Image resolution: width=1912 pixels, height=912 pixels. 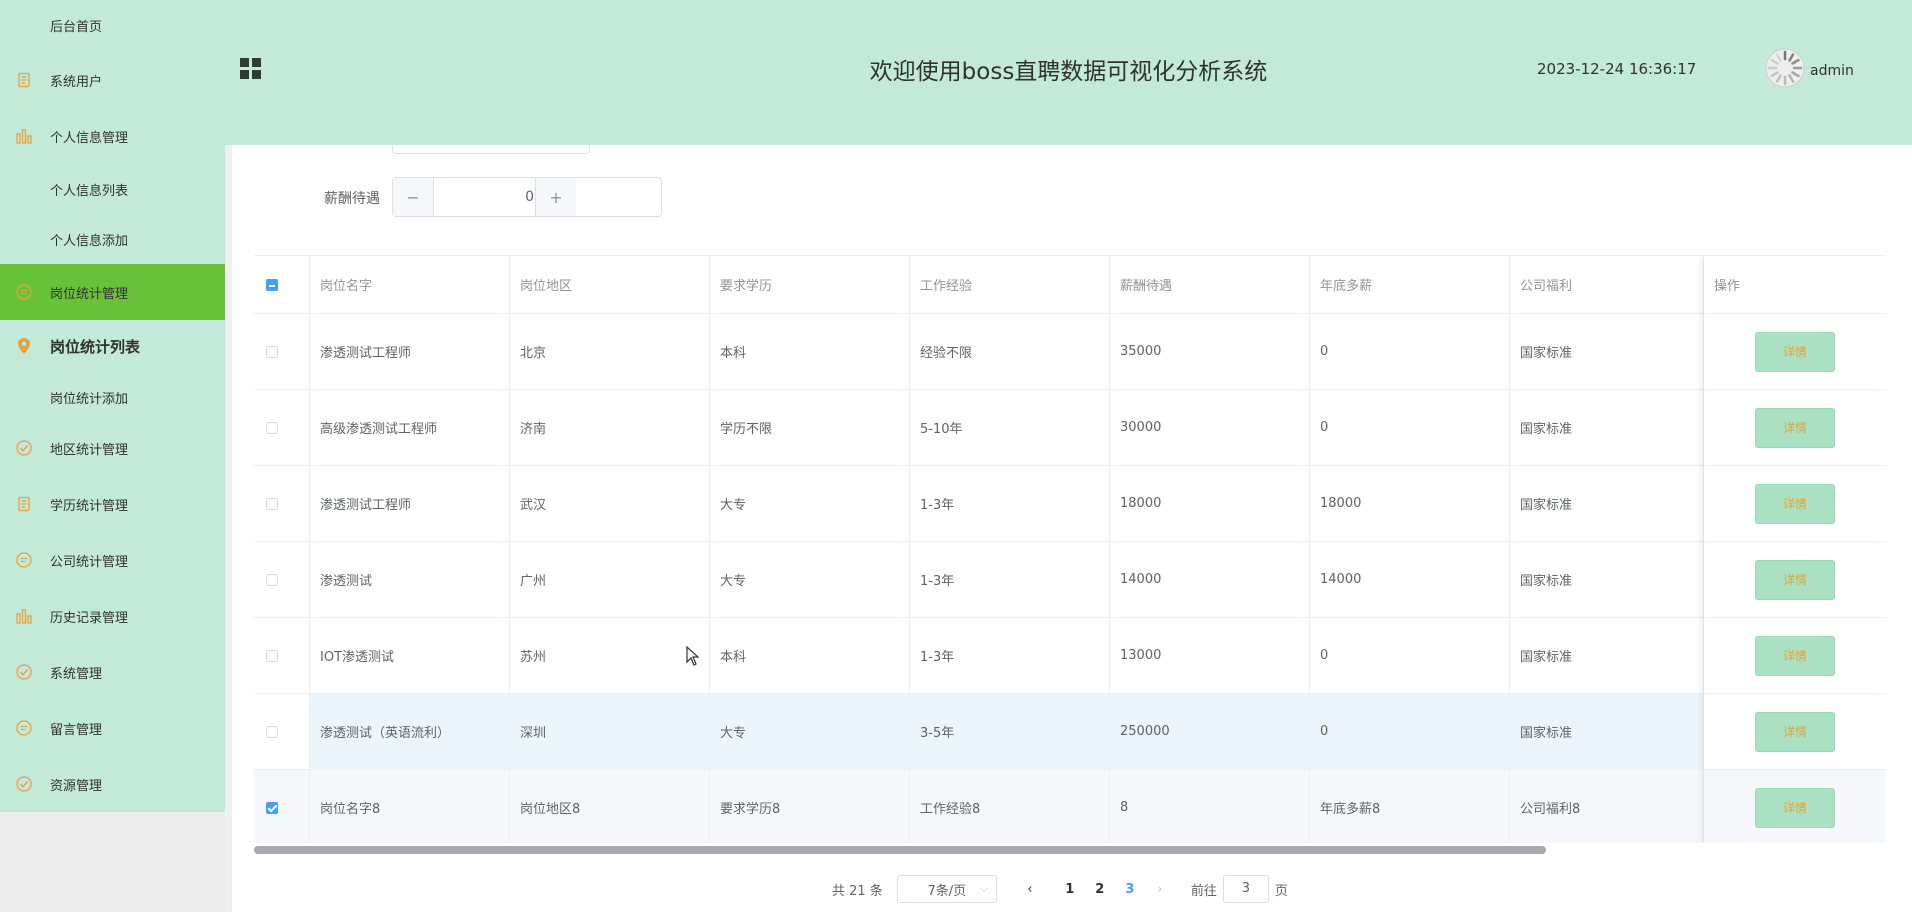 What do you see at coordinates (112, 397) in the screenshot?
I see `sidebar-item-job-stats-add: 岗位统计添加` at bounding box center [112, 397].